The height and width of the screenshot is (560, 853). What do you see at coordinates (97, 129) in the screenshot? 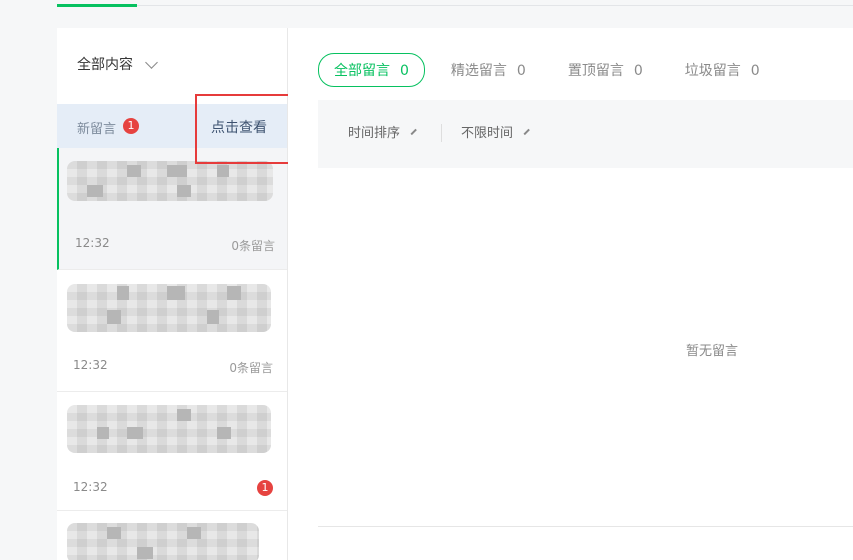
I see `new-message-label: 新留言` at bounding box center [97, 129].